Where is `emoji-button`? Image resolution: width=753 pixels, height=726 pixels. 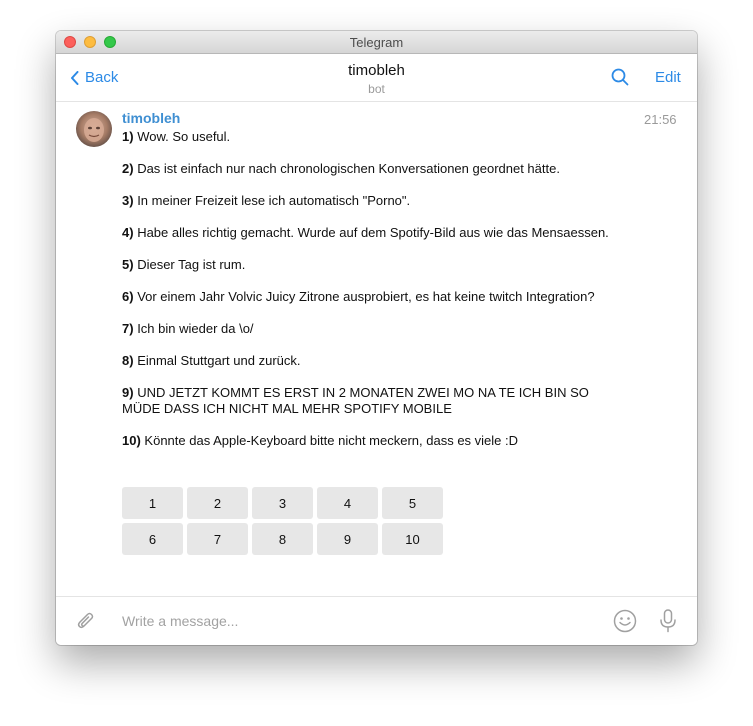
emoji-button is located at coordinates (625, 623).